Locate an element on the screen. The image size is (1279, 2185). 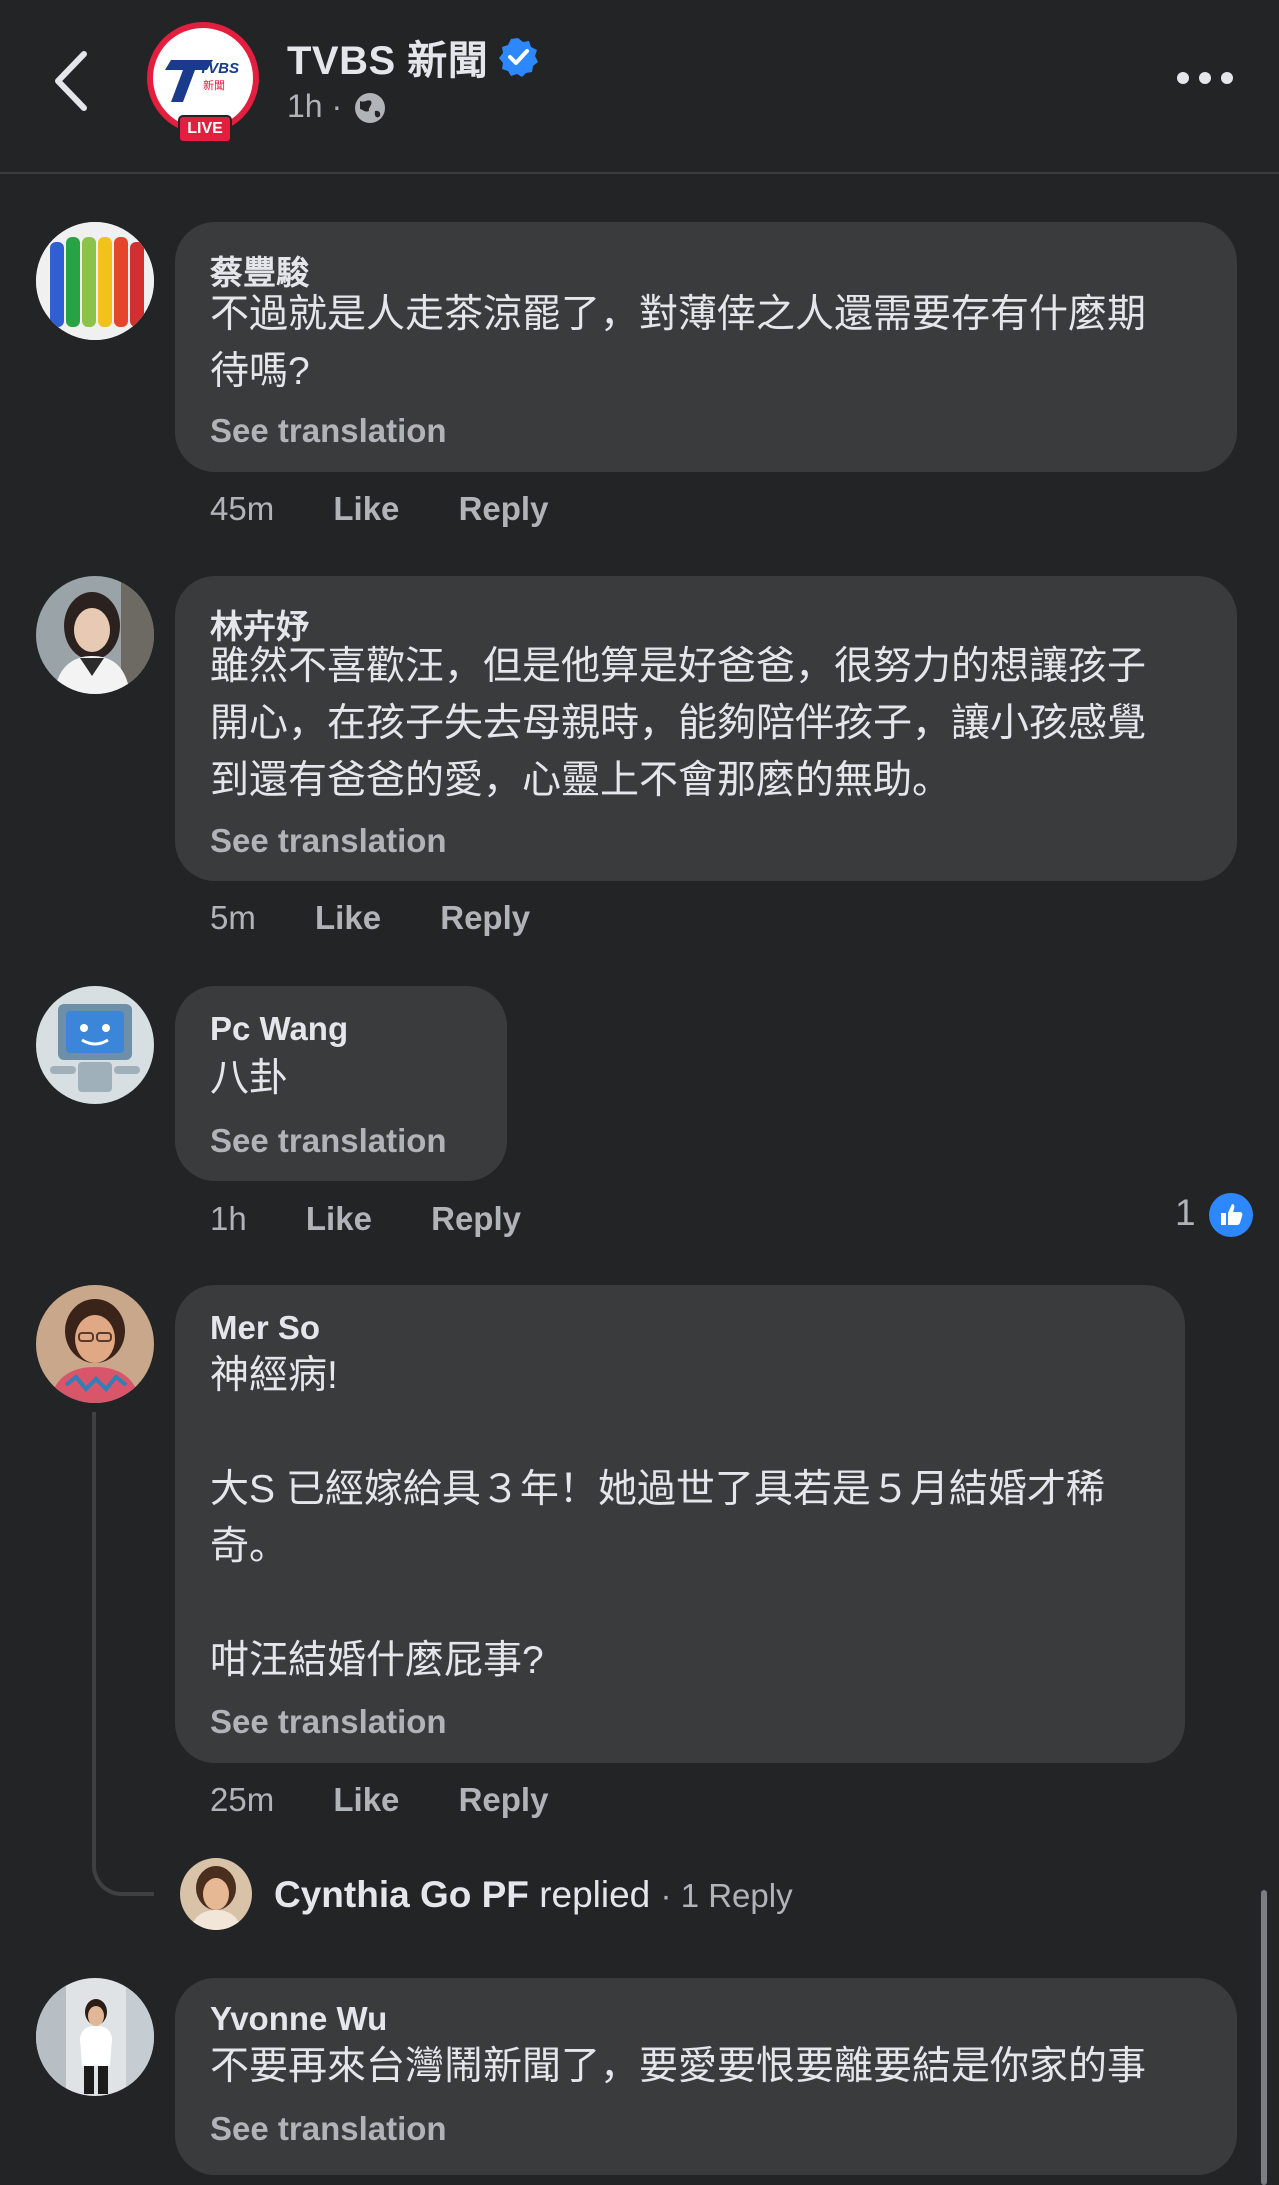
comment-time: 5m is located at coordinates (233, 917).